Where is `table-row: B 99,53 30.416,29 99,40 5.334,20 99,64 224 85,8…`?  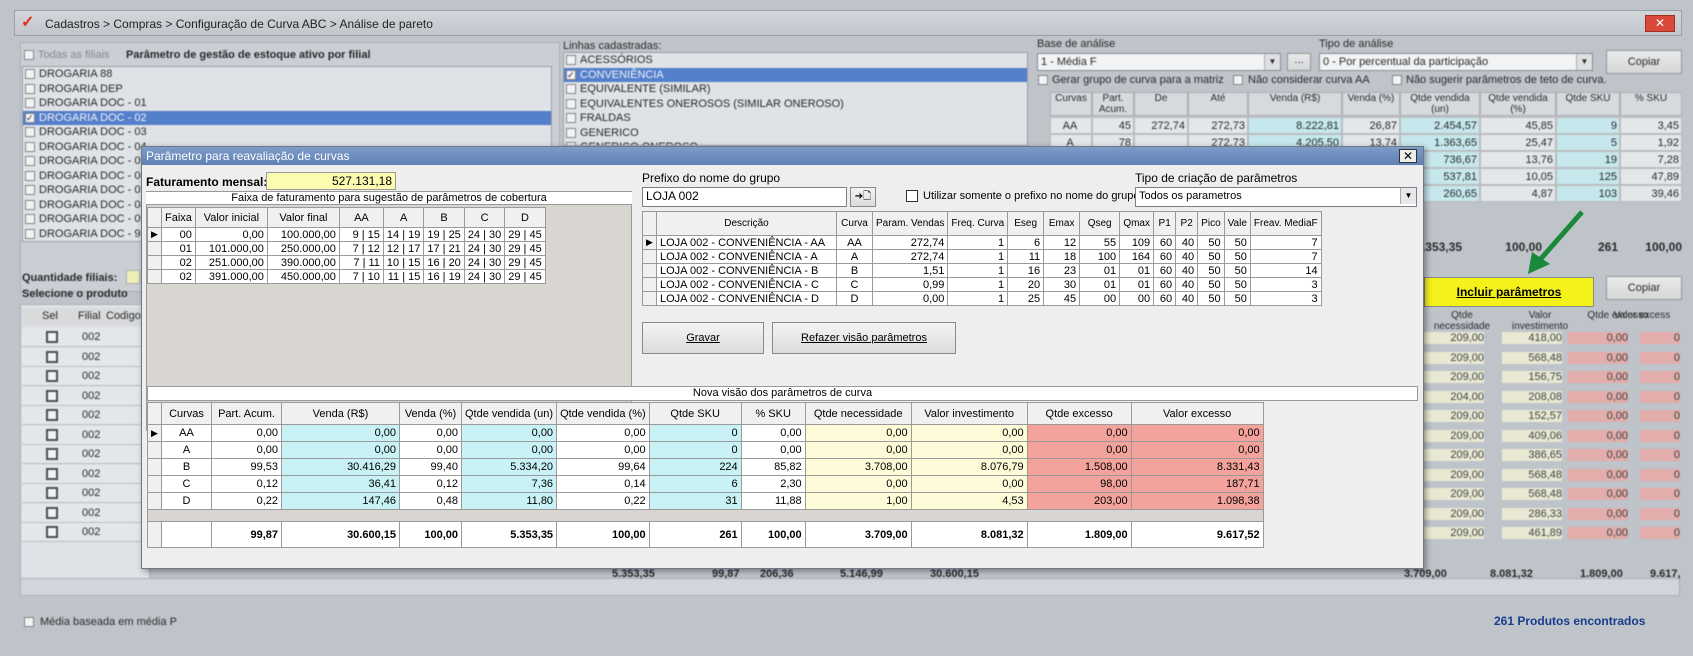 table-row: B 99,53 30.416,29 99,40 5.334,20 99,64 224 85,8… is located at coordinates (705, 467).